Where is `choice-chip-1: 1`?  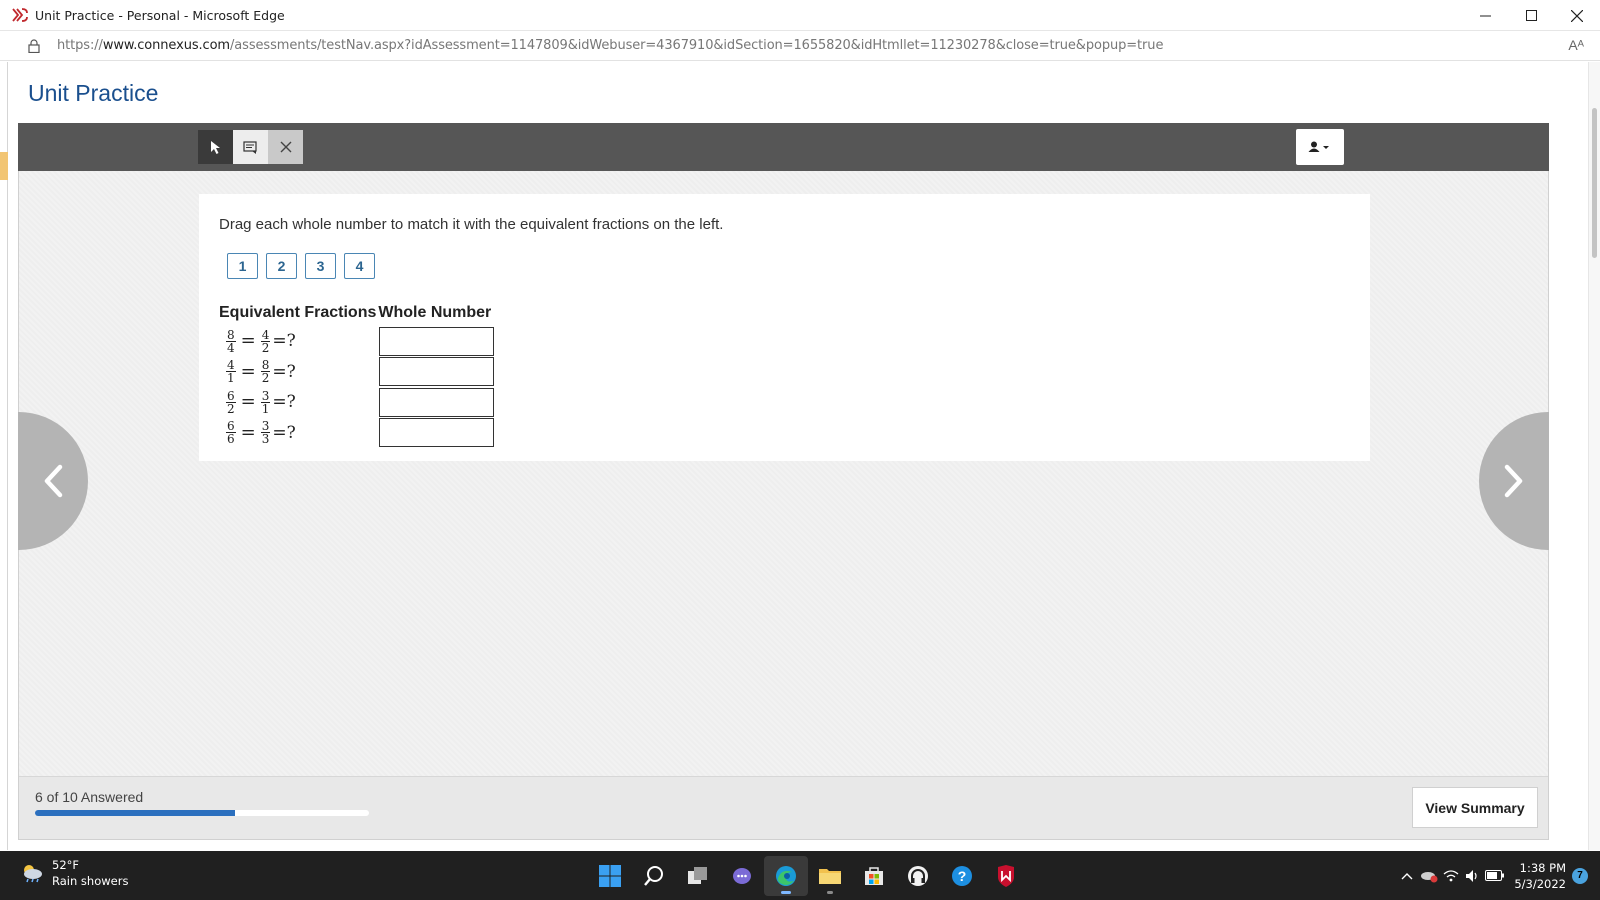 choice-chip-1: 1 is located at coordinates (242, 266).